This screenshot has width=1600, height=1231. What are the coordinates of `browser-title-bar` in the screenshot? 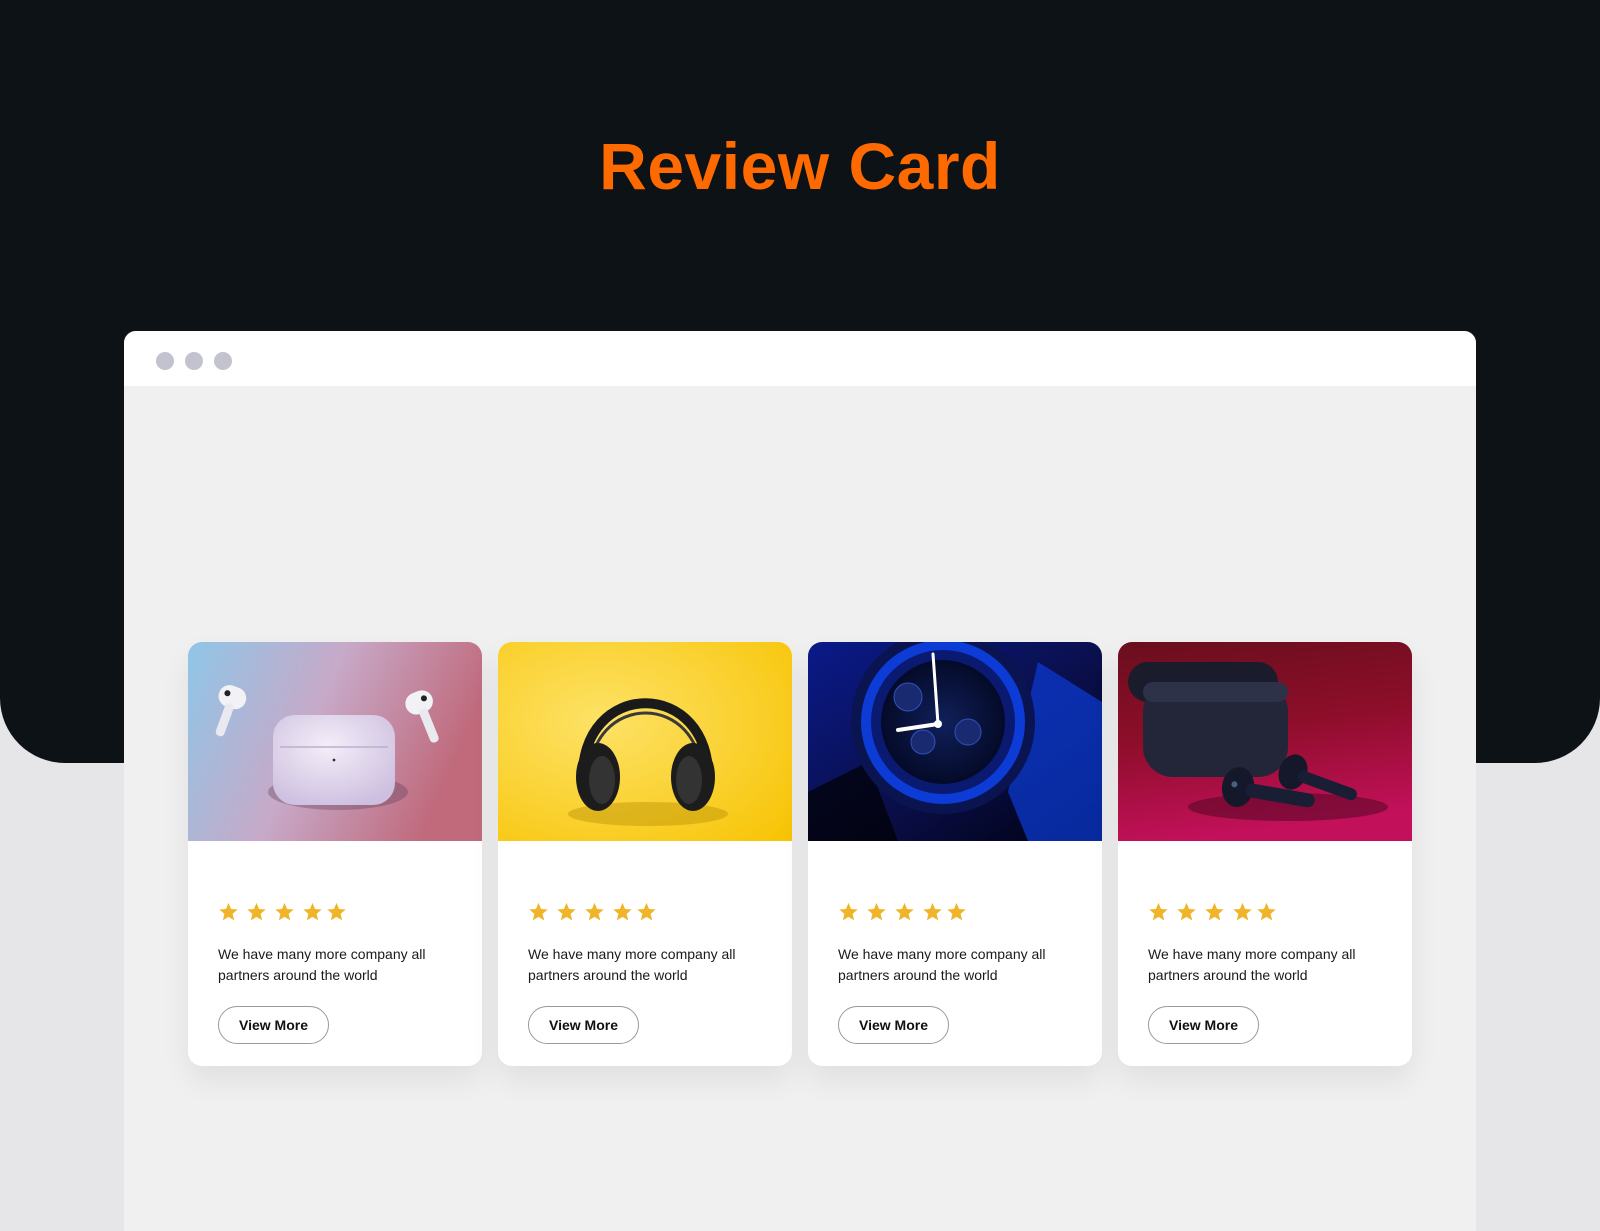 It's located at (800, 358).